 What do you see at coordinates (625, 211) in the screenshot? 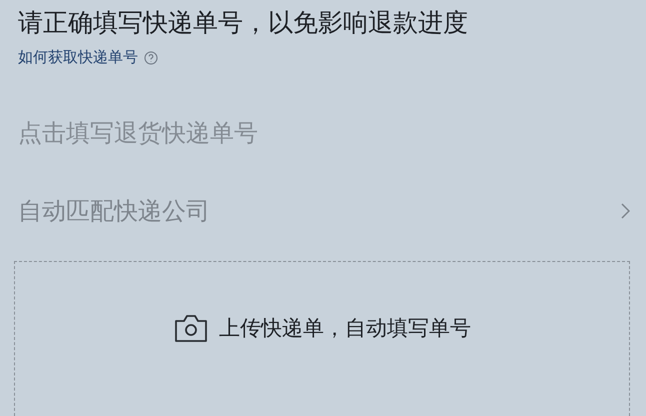
I see `chevron-right-icon` at bounding box center [625, 211].